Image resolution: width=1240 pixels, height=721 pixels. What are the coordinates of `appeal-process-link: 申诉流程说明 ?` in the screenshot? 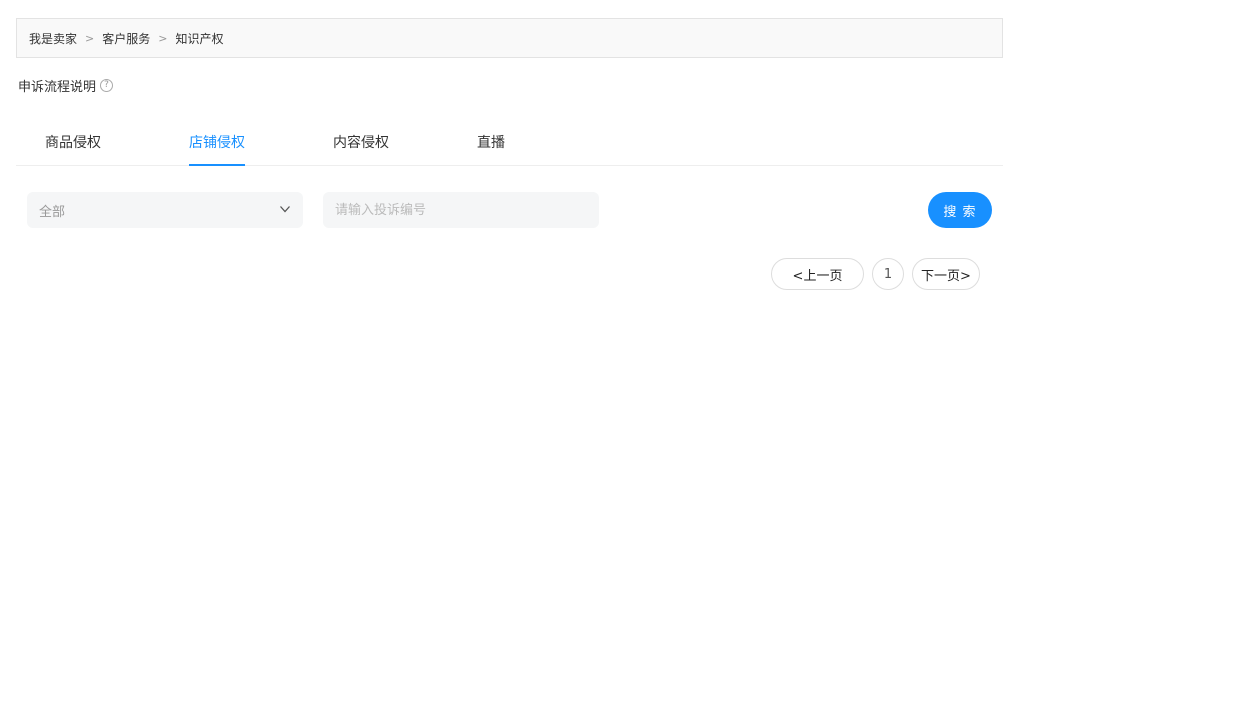 It's located at (66, 85).